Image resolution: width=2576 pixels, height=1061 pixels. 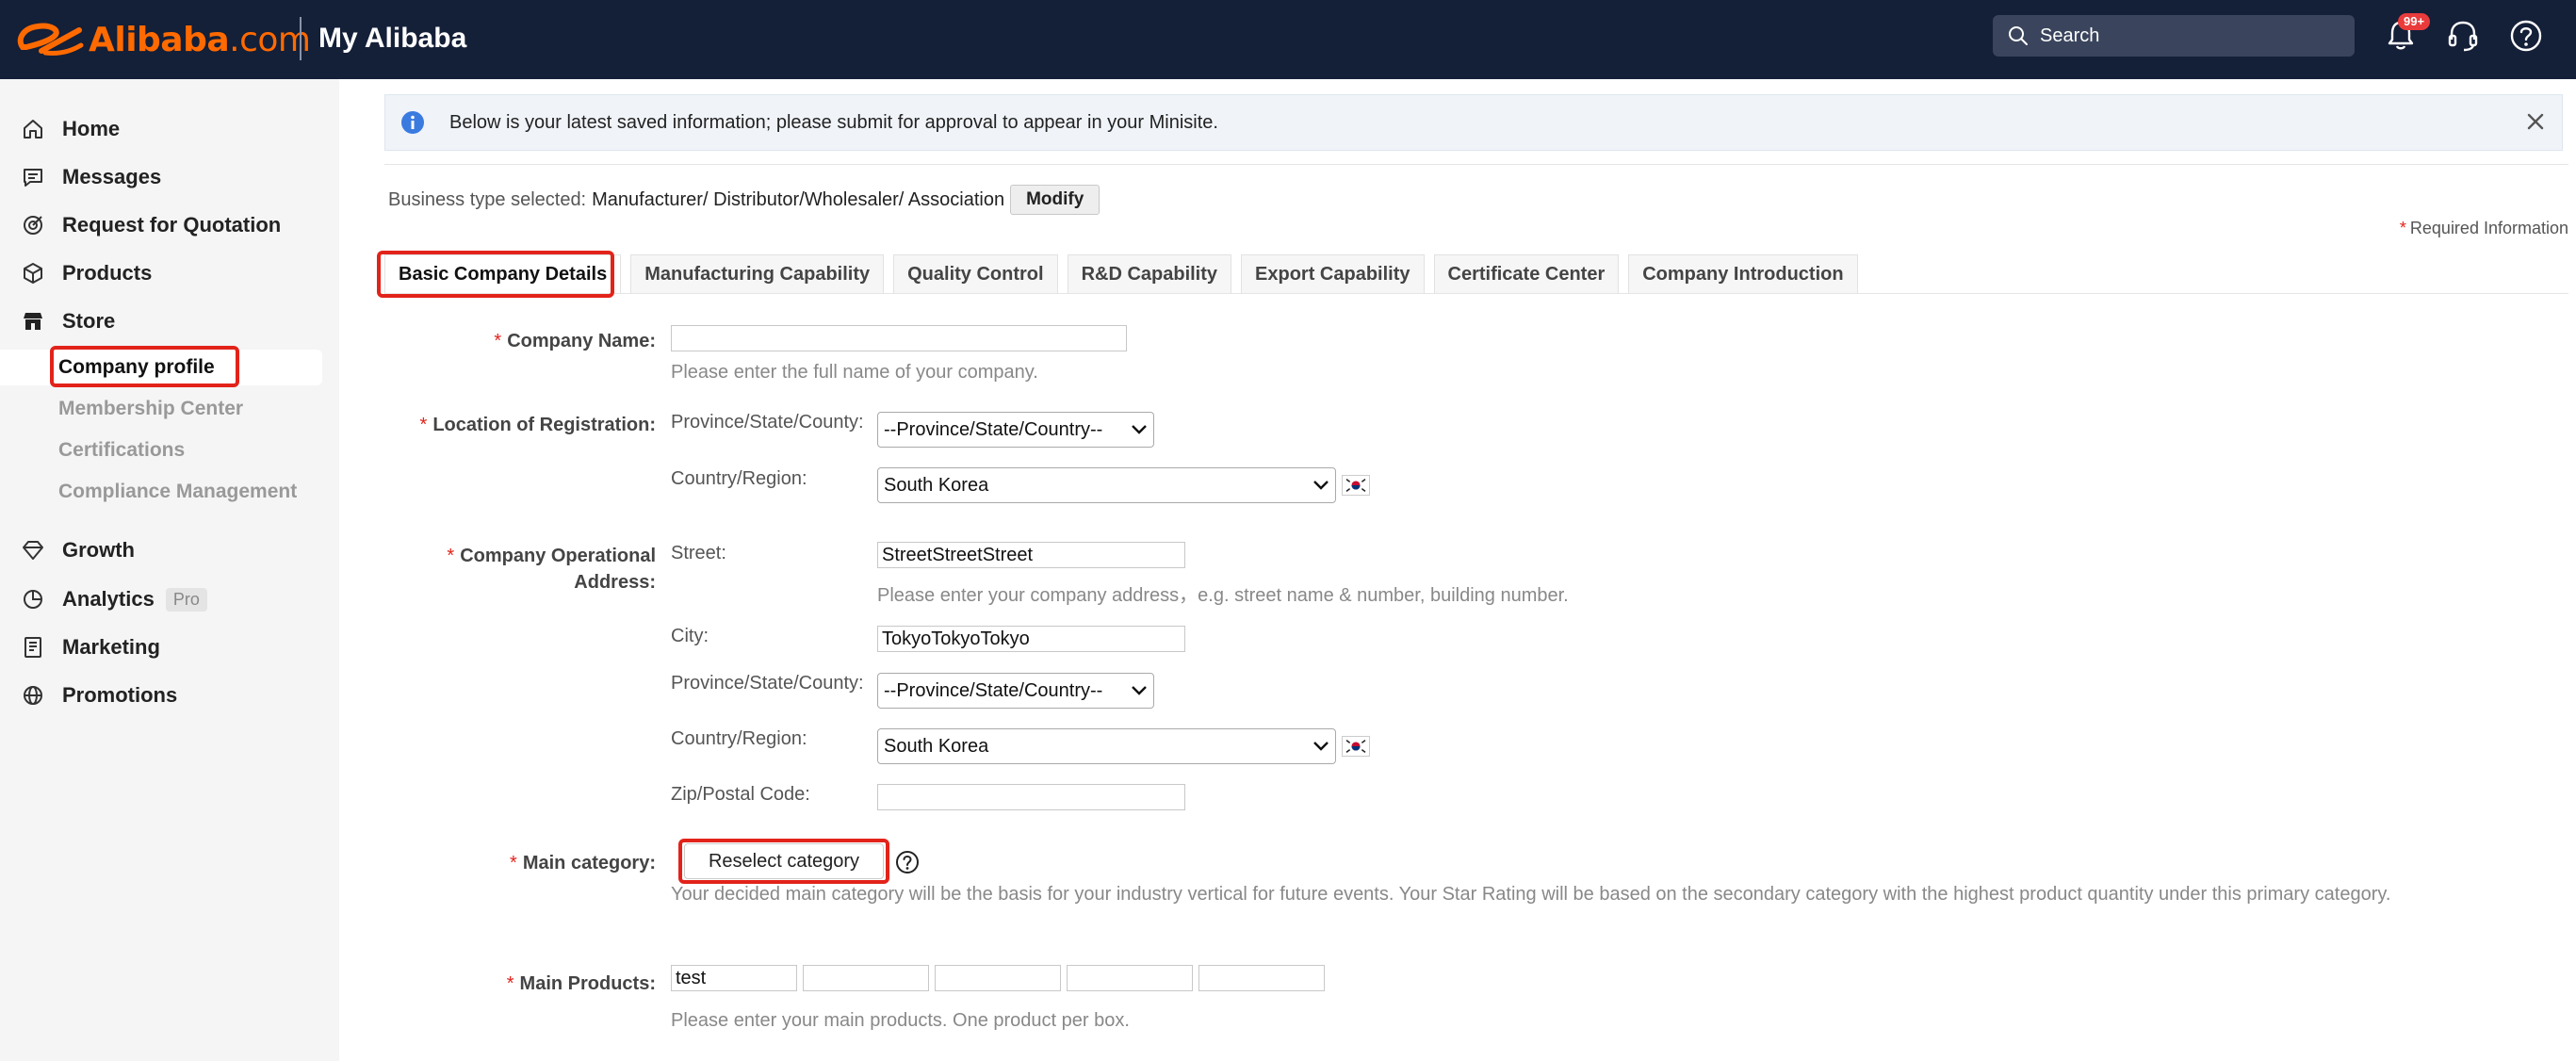 What do you see at coordinates (169, 322) in the screenshot?
I see `sidebar-item-store: Store` at bounding box center [169, 322].